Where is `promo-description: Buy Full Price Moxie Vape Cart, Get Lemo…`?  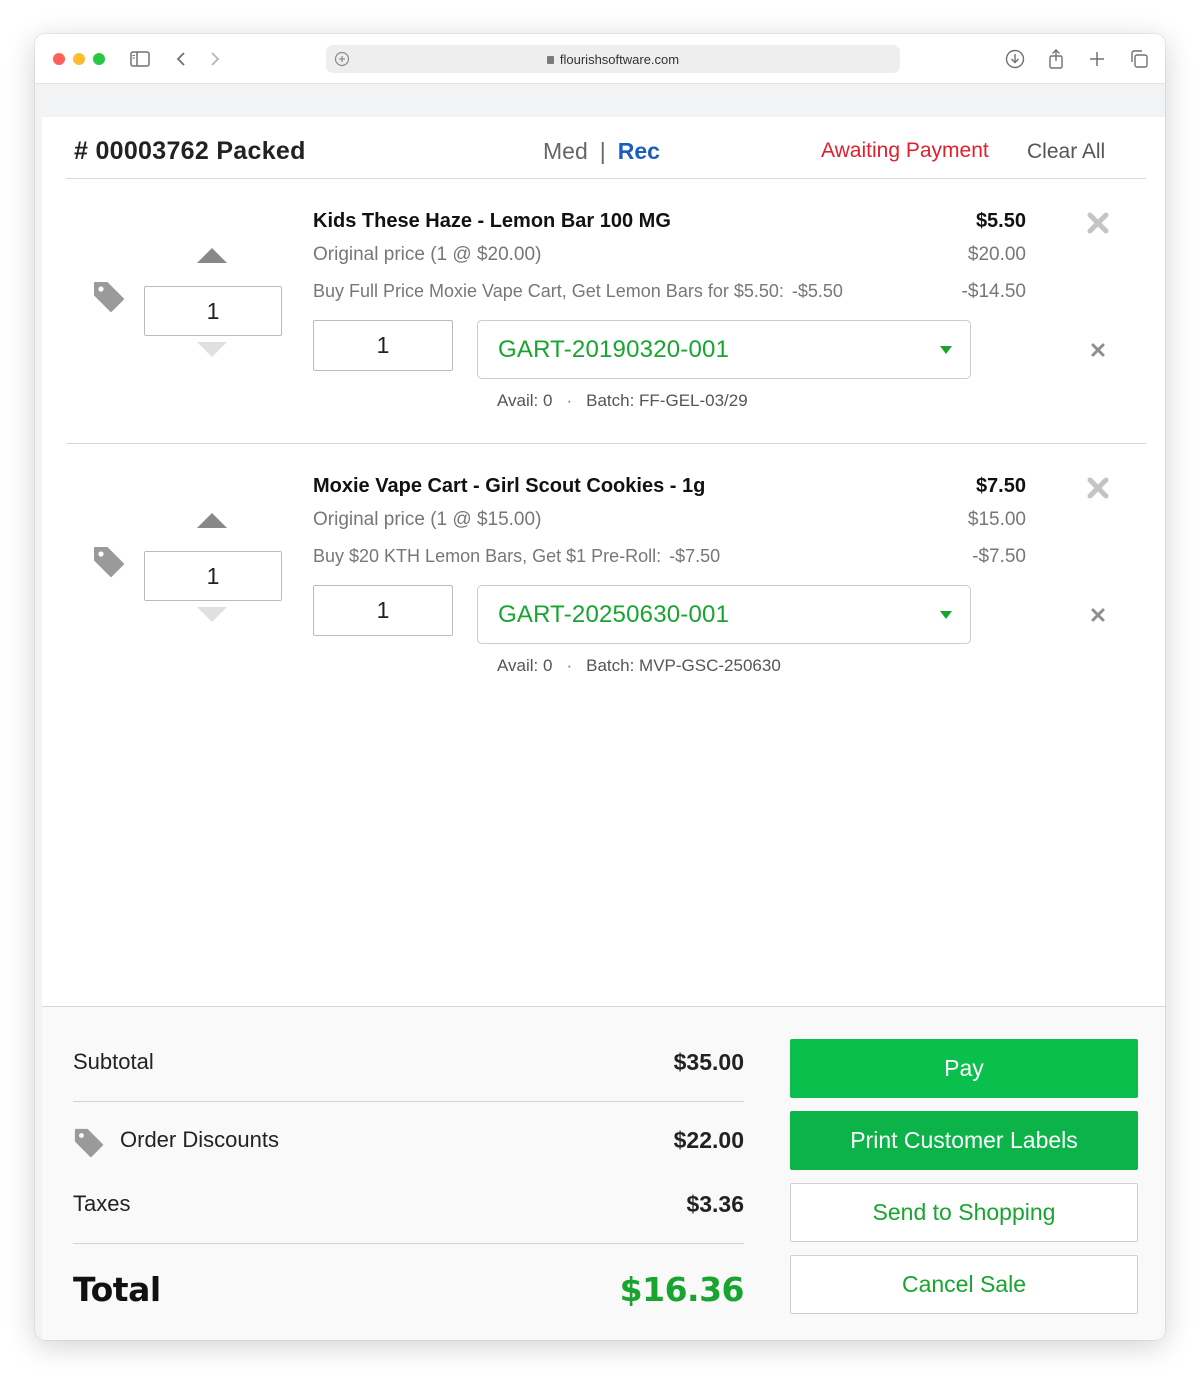 promo-description: Buy Full Price Moxie Vape Cart, Get Lemo… is located at coordinates (548, 291).